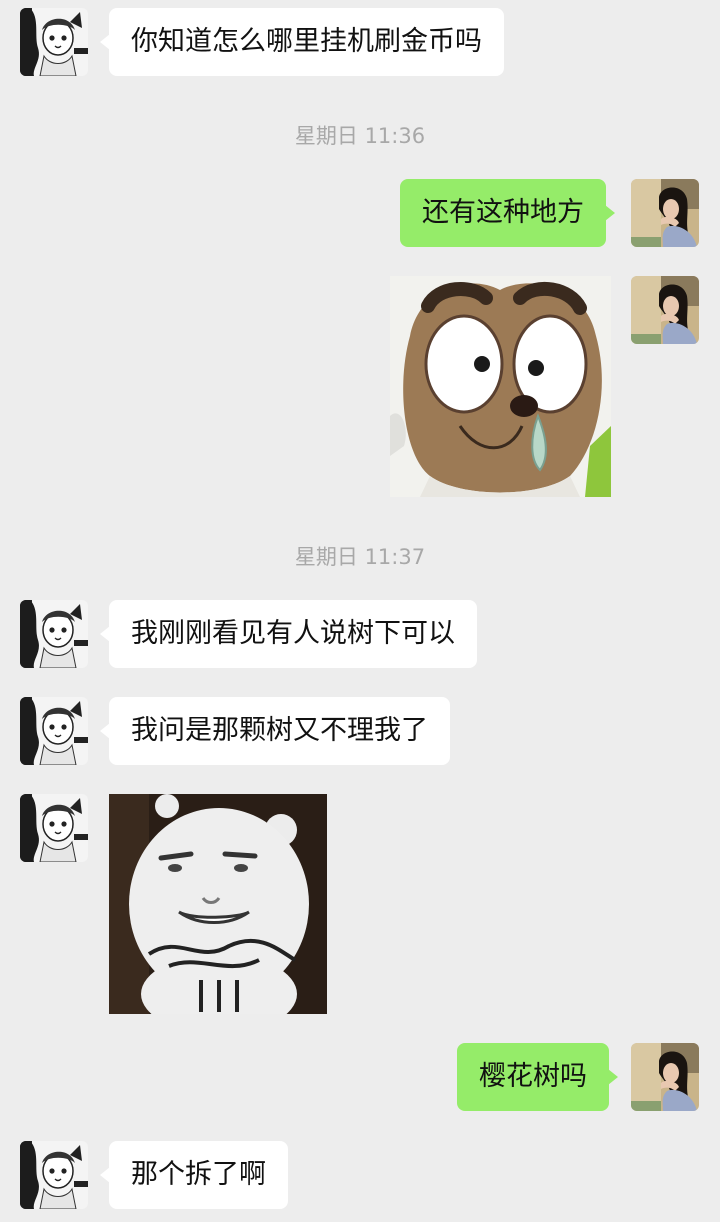  What do you see at coordinates (360, 557) in the screenshot?
I see `timestamp: 星期日 11:37` at bounding box center [360, 557].